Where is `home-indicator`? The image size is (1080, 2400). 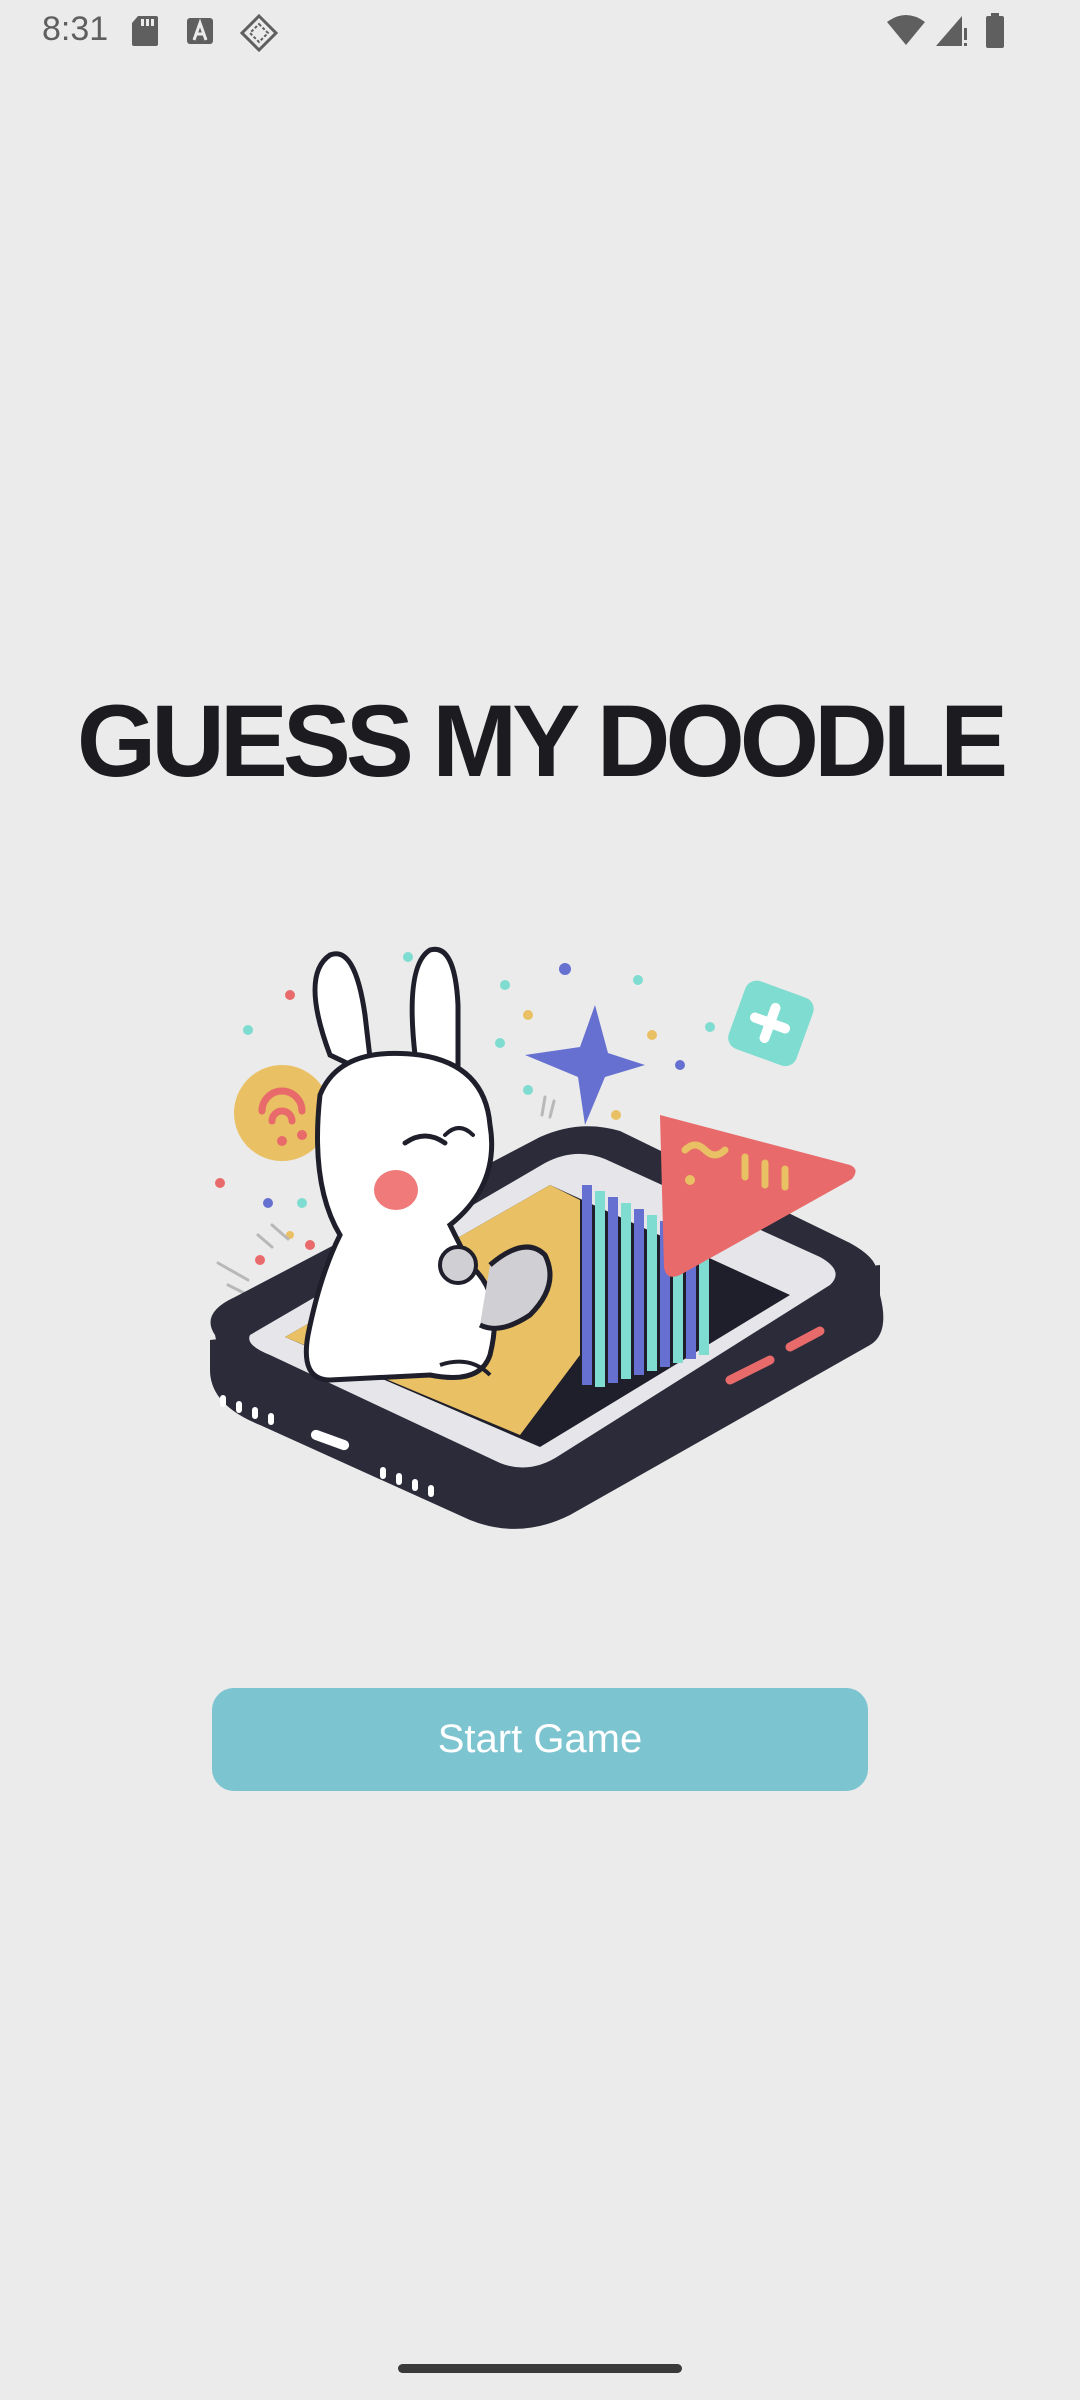 home-indicator is located at coordinates (540, 2368).